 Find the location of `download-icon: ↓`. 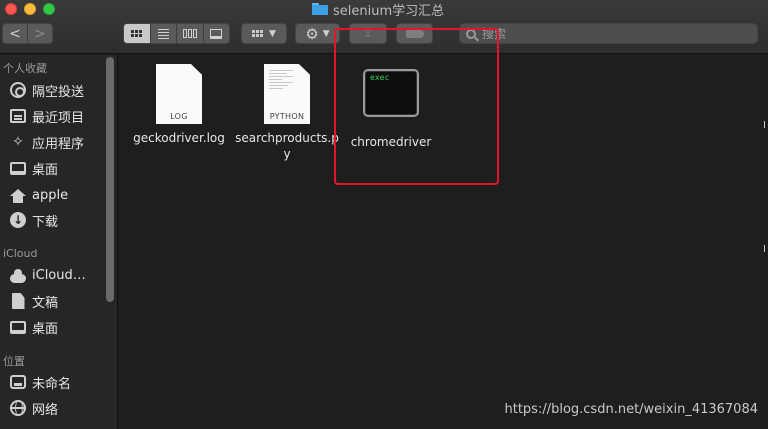

download-icon: ↓ is located at coordinates (18, 220).